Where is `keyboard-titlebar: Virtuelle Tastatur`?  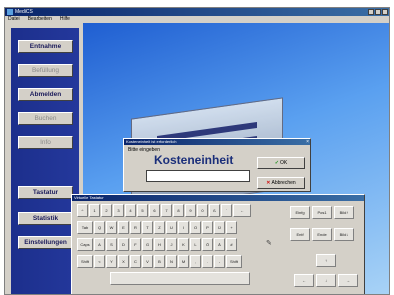 keyboard-titlebar: Virtuelle Tastatur is located at coordinates (218, 198).